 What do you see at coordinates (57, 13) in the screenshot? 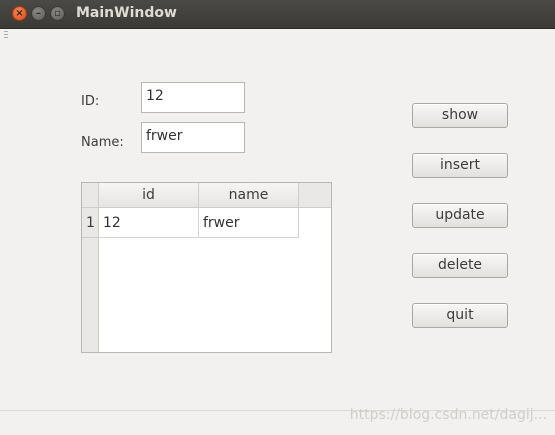
I see `maximize-window-icon: ▫` at bounding box center [57, 13].